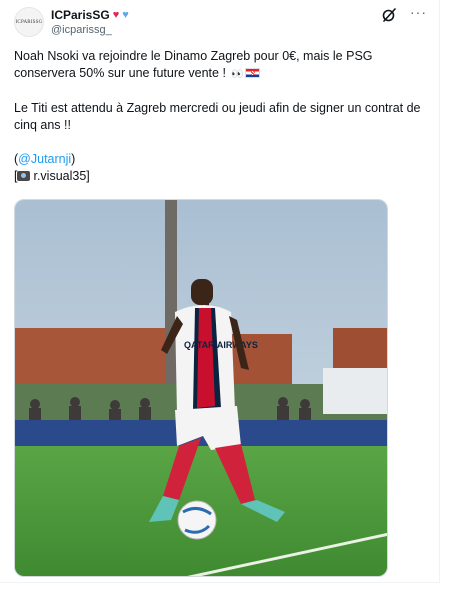 The height and width of the screenshot is (600, 459). I want to click on author-display-name: ICParisSG, so click(80, 15).